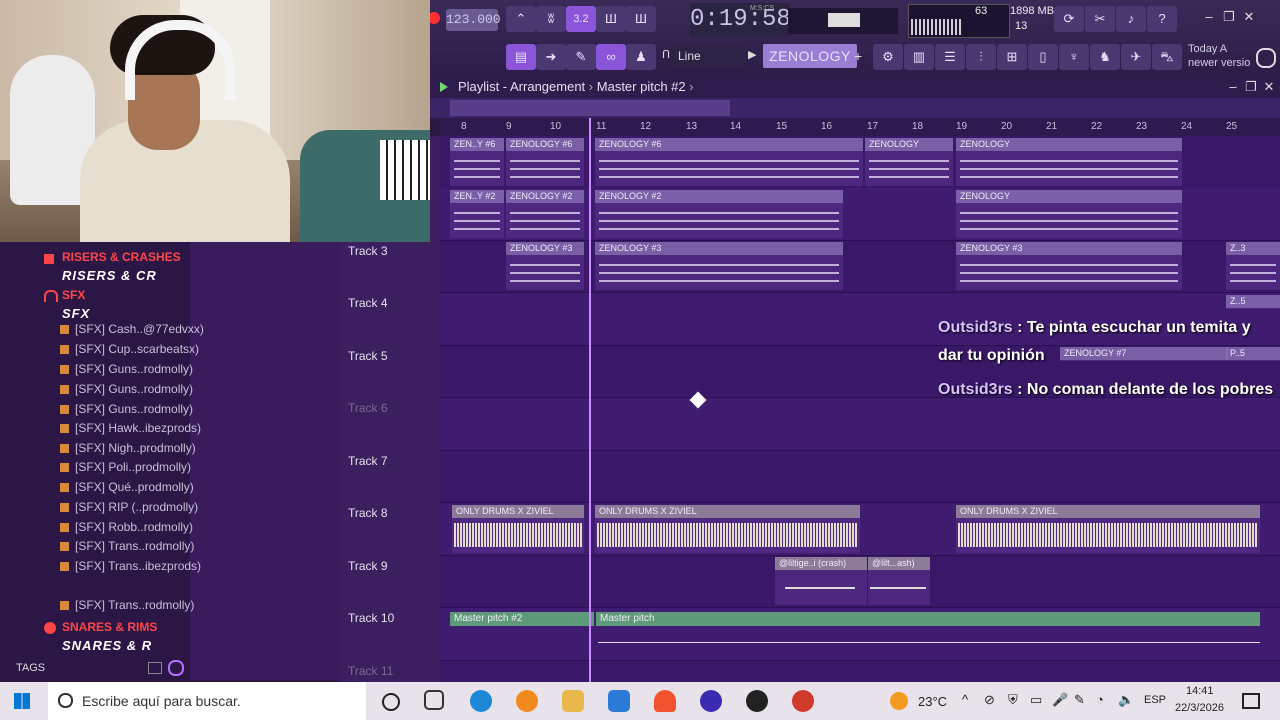  What do you see at coordinates (125, 467) in the screenshot?
I see `browser-item: [SFX] Poli..prodmolly)` at bounding box center [125, 467].